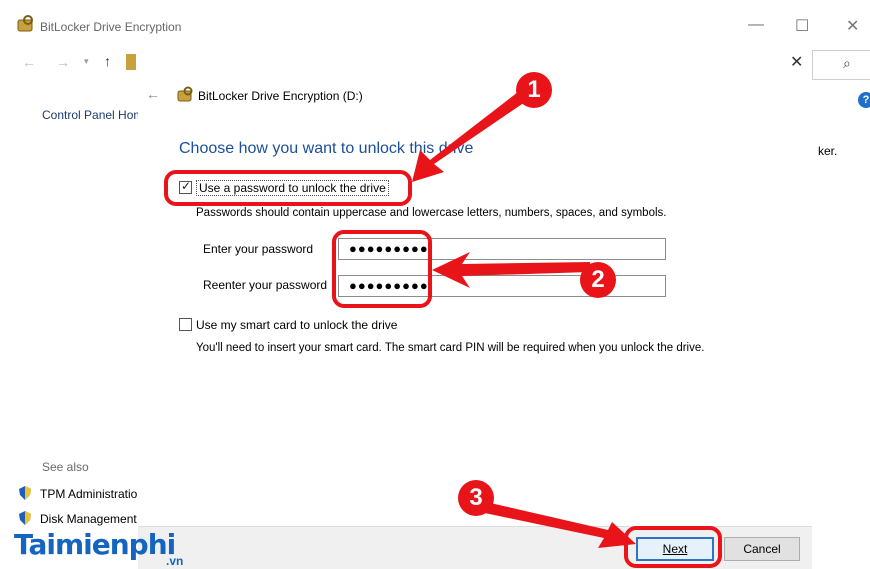 This screenshot has width=870, height=569. What do you see at coordinates (511, 270) in the screenshot?
I see `arrow-2-icon` at bounding box center [511, 270].